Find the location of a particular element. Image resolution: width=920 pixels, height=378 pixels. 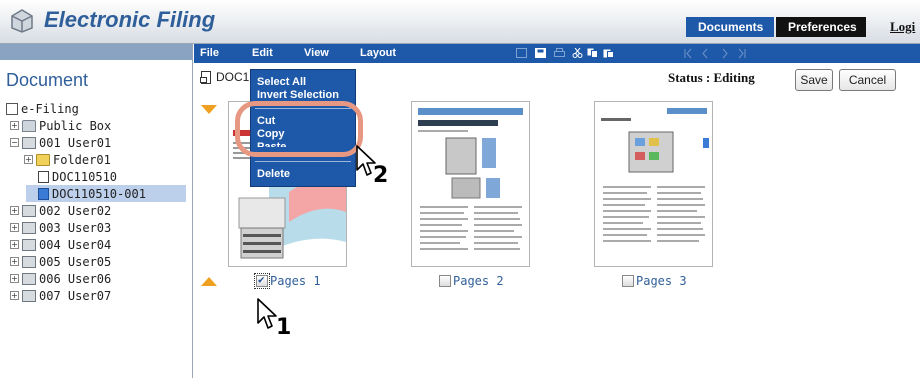

page-checkbox-3: Pages 3 is located at coordinates (654, 281).